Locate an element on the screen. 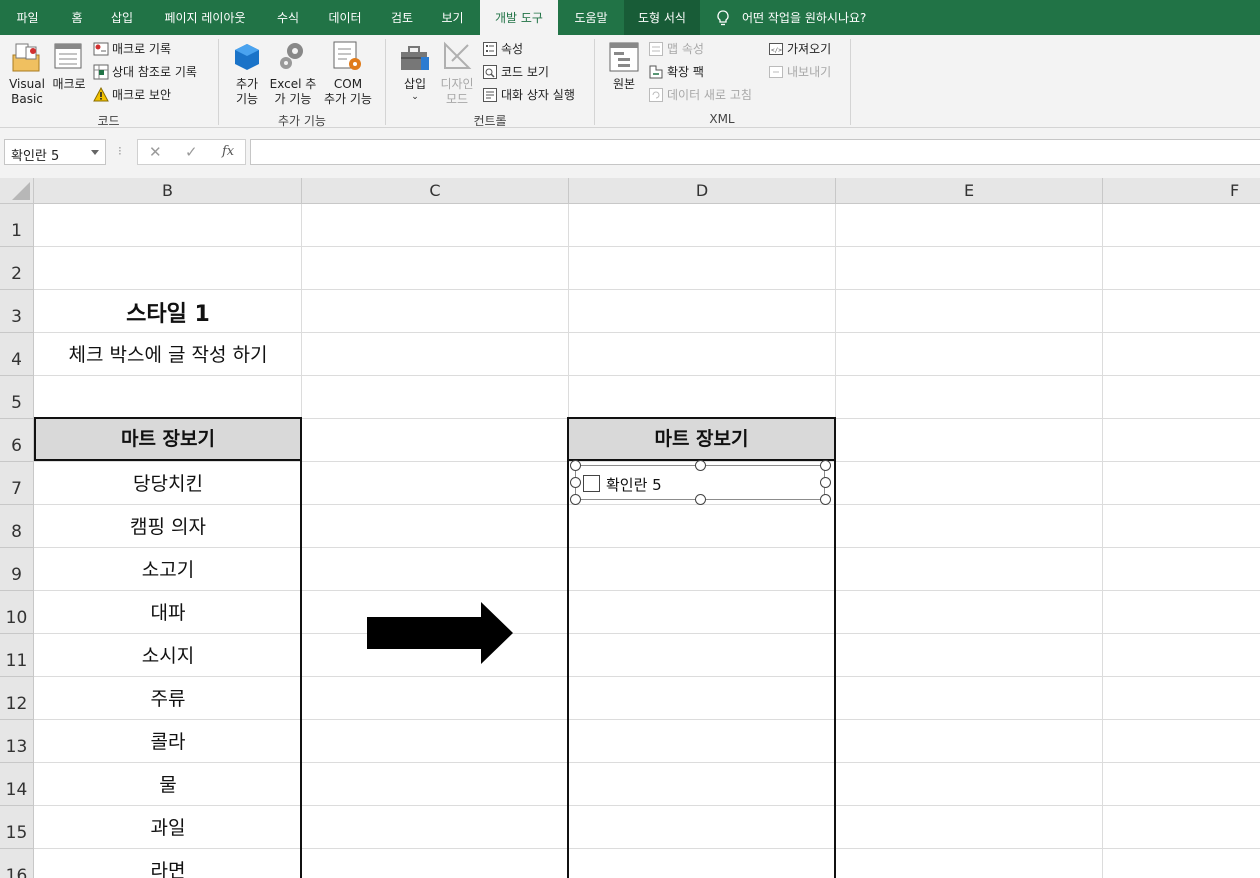 This screenshot has width=1260, height=878. column-header-e: E is located at coordinates (969, 191).